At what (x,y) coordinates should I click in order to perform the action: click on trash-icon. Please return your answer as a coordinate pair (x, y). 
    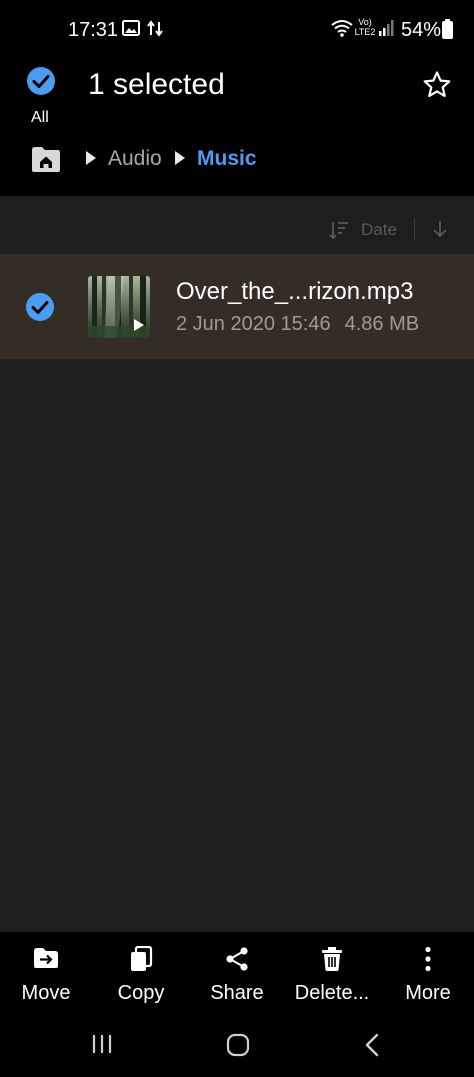
    Looking at the image, I should click on (332, 961).